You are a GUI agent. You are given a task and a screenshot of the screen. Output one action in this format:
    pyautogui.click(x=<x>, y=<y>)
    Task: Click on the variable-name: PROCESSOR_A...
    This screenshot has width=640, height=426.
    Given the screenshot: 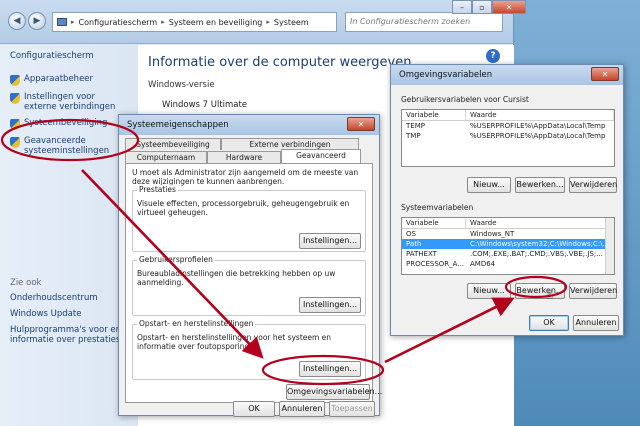 What is the action you would take?
    pyautogui.click(x=435, y=264)
    